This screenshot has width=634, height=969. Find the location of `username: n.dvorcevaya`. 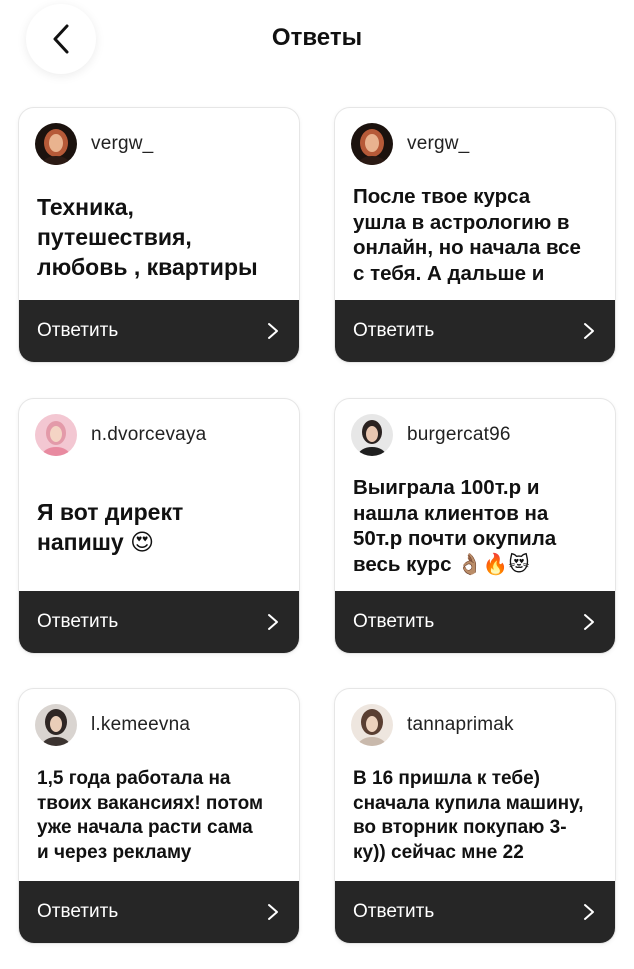

username: n.dvorcevaya is located at coordinates (148, 435).